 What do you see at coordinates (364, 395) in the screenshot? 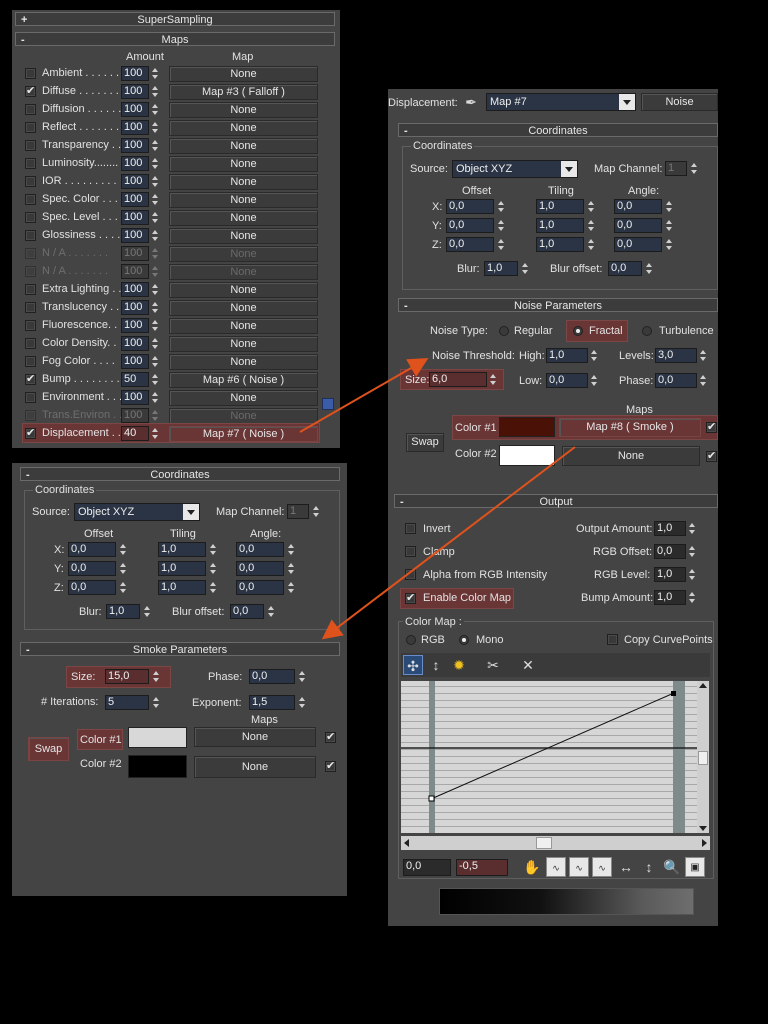
I see `arrow-displacement-to-noise` at bounding box center [364, 395].